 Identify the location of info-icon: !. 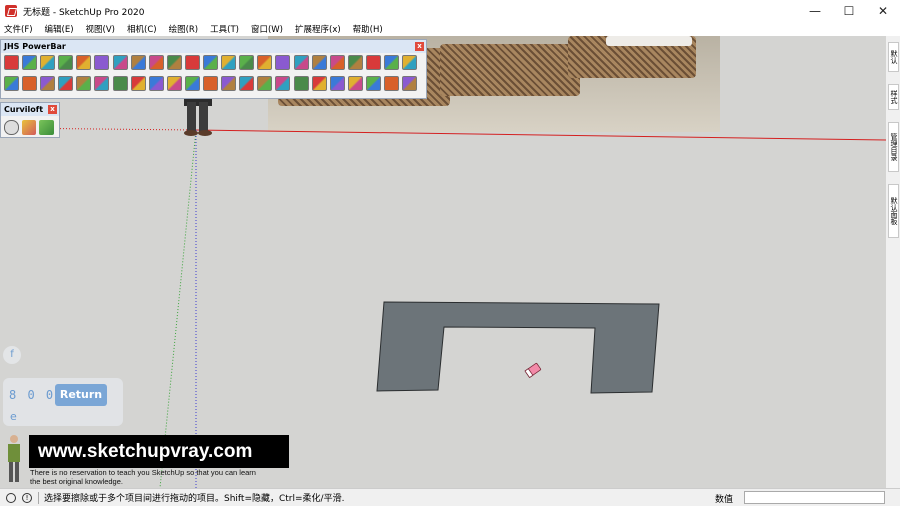
(27, 497).